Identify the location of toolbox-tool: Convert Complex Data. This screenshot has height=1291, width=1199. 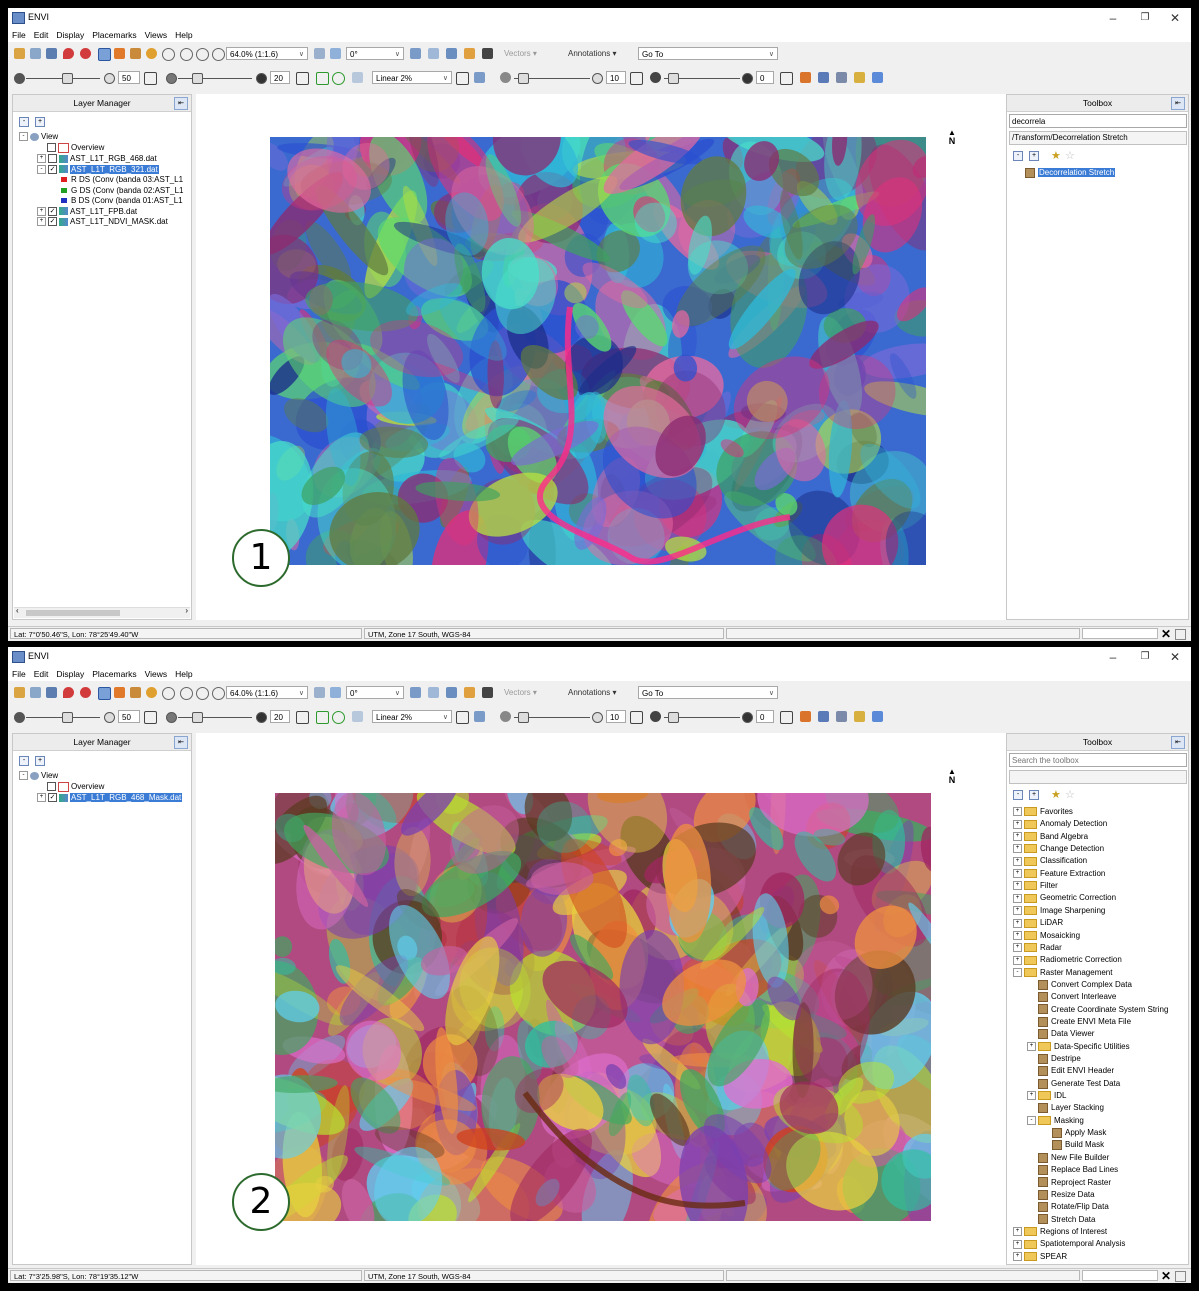
(1079, 984).